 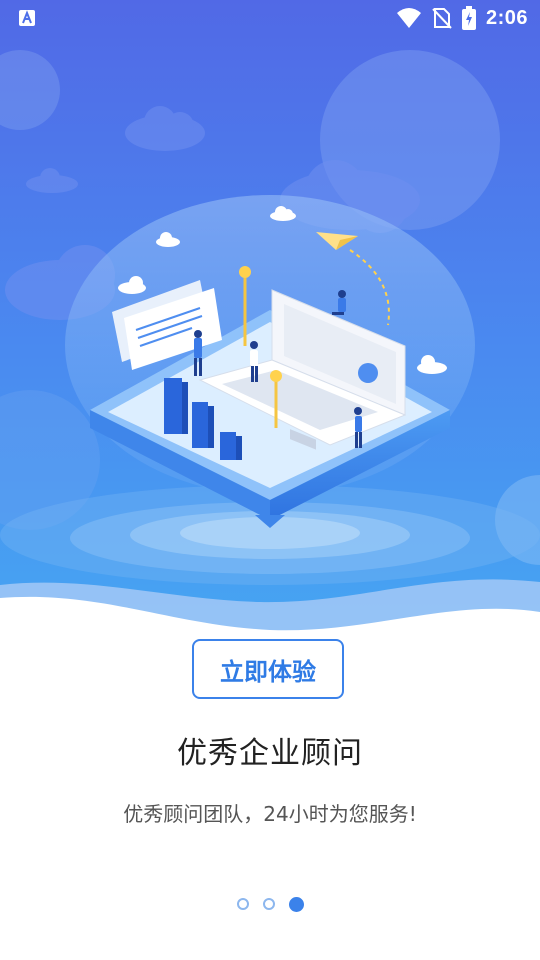 I want to click on wifi-icon, so click(x=408, y=18).